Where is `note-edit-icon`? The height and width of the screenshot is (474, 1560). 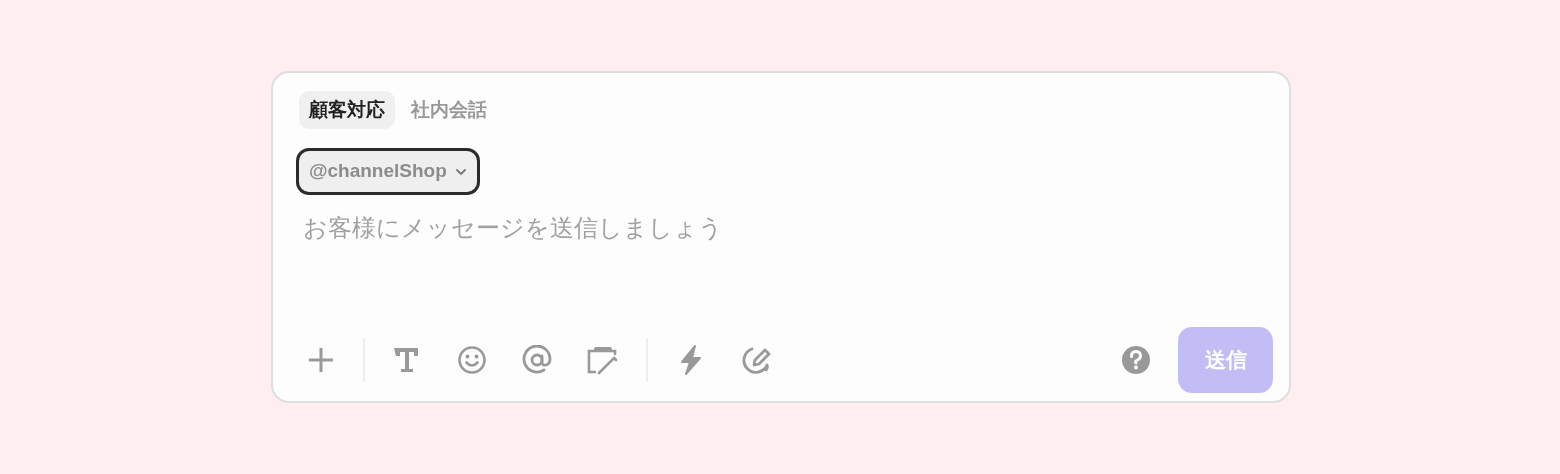
note-edit-icon is located at coordinates (603, 360).